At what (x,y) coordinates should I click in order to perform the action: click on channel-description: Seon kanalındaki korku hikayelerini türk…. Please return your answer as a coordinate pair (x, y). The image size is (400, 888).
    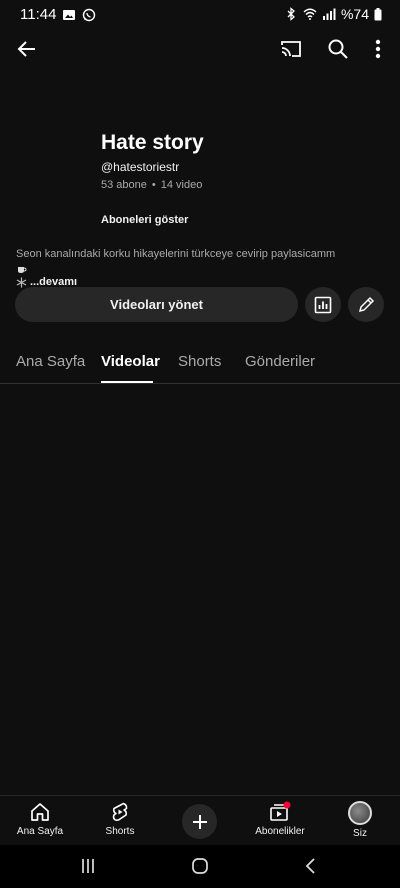
    Looking at the image, I should click on (181, 268).